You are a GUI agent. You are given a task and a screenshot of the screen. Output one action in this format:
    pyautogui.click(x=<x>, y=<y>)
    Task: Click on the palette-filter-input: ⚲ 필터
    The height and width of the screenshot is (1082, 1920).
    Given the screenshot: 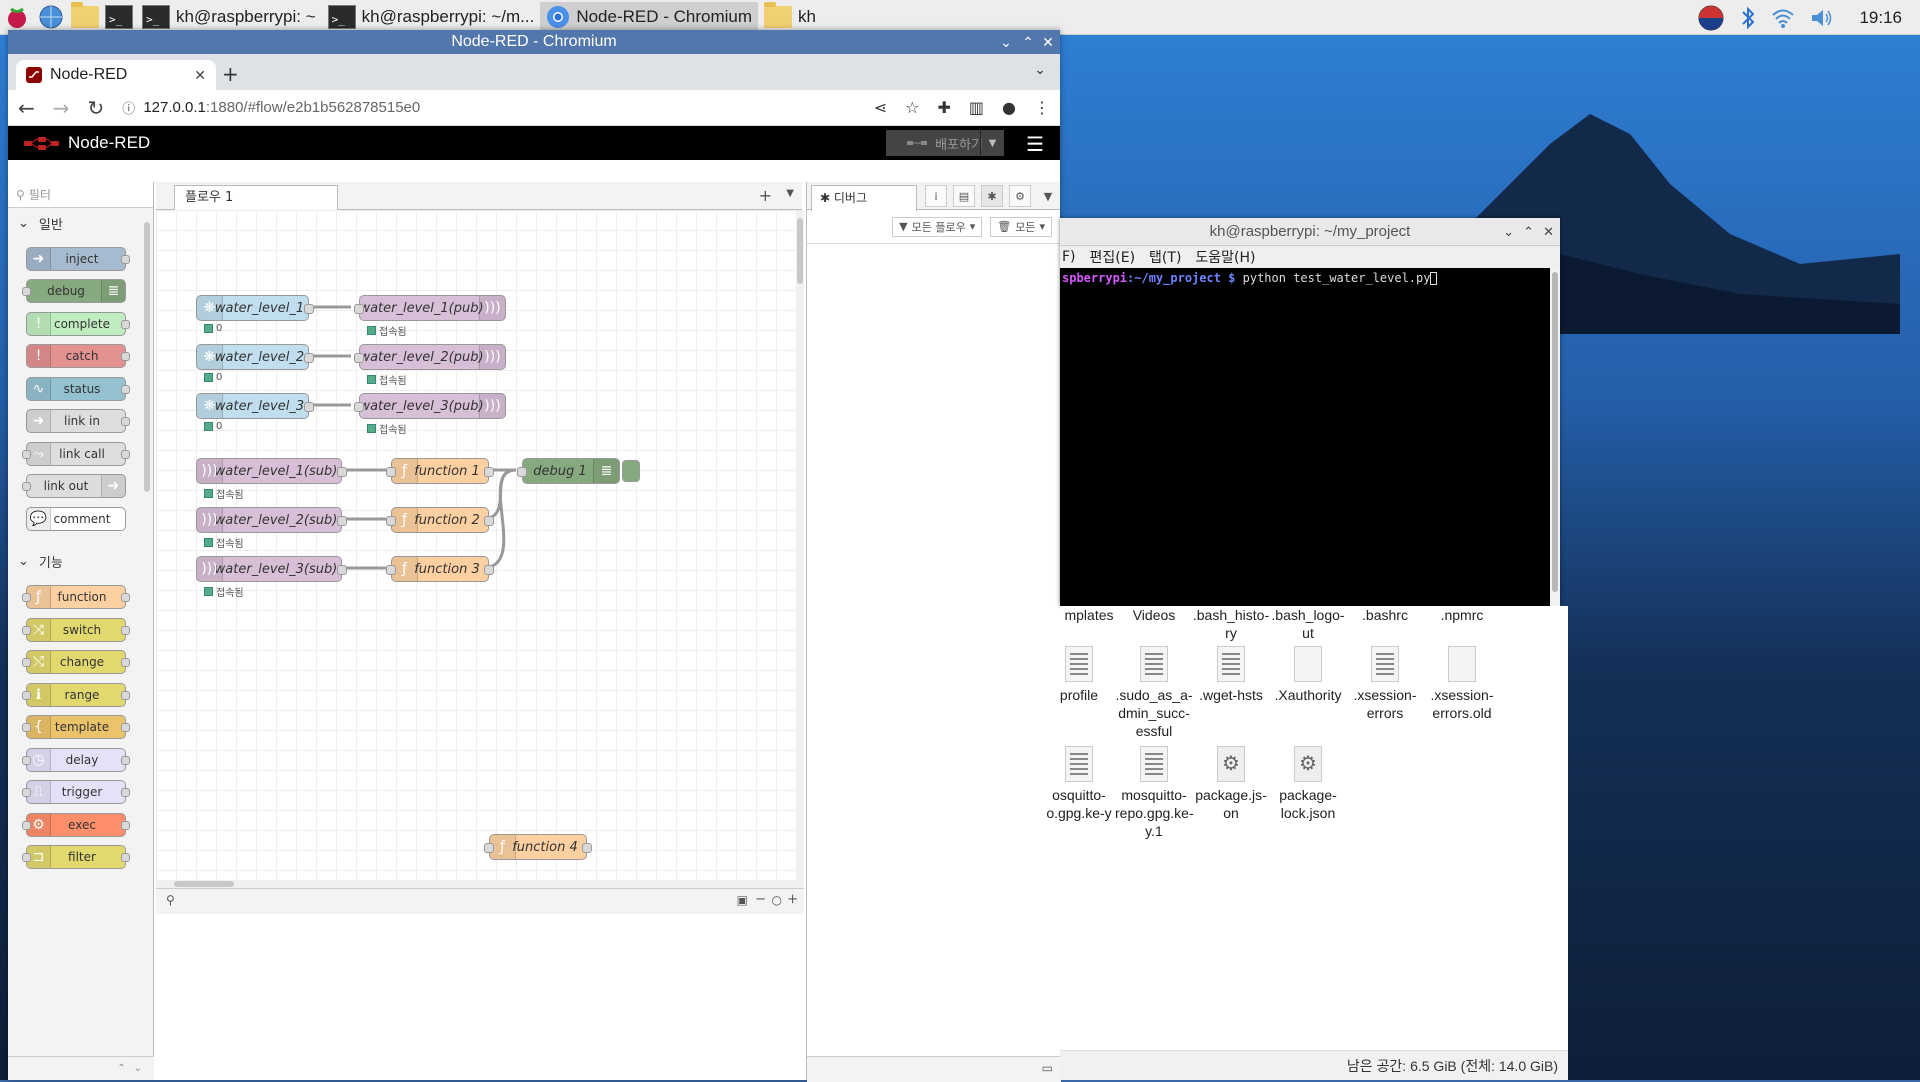 What is the action you would take?
    pyautogui.click(x=80, y=195)
    